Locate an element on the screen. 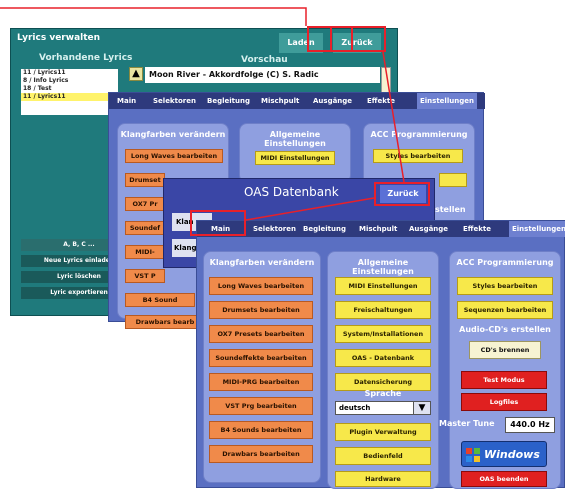  oas-dialog-title: OAS Datenbank is located at coordinates (291, 192).